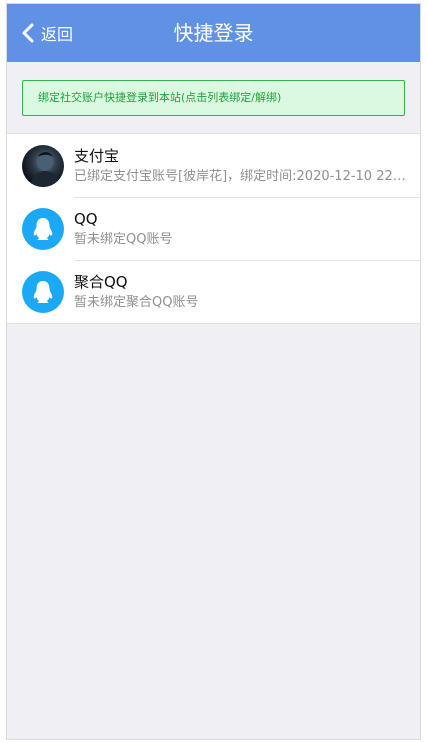 This screenshot has height=743, width=427. What do you see at coordinates (97, 155) in the screenshot?
I see `account-name: 支付宝` at bounding box center [97, 155].